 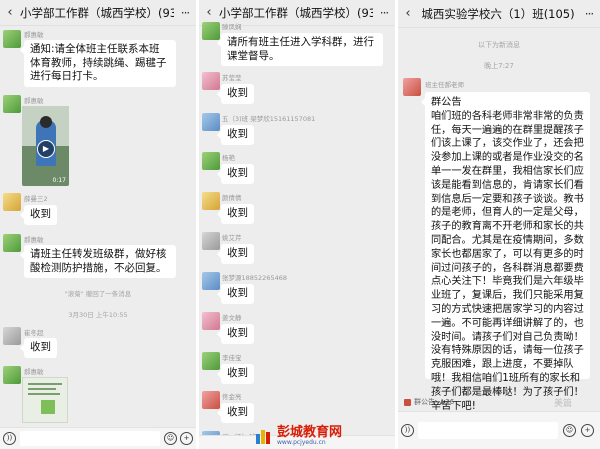 I want to click on sender-name: 张梦源18852265468, so click(x=254, y=278).